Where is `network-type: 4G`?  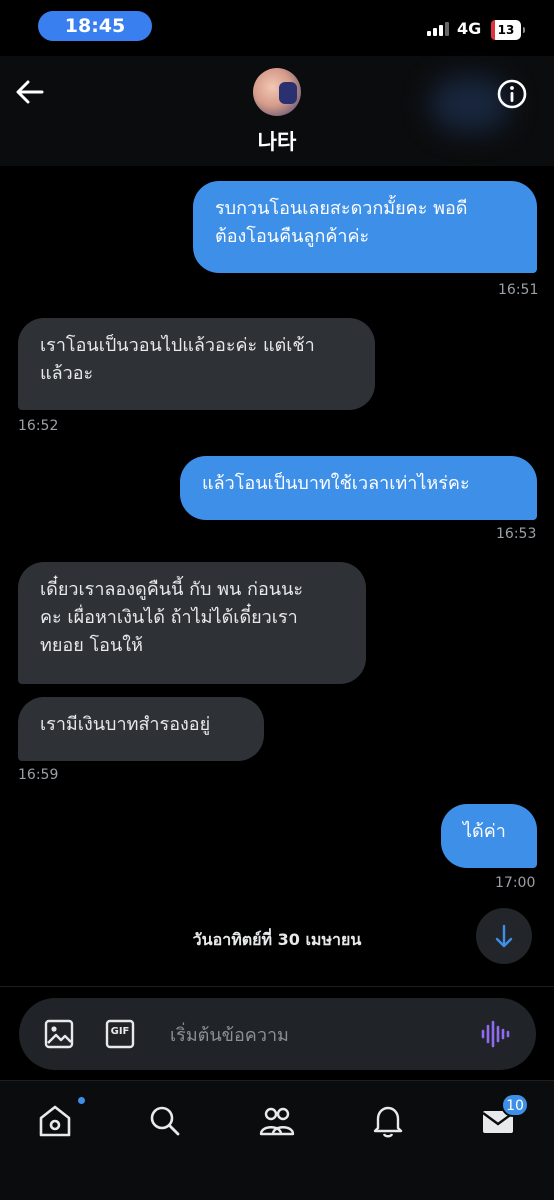
network-type: 4G is located at coordinates (469, 28).